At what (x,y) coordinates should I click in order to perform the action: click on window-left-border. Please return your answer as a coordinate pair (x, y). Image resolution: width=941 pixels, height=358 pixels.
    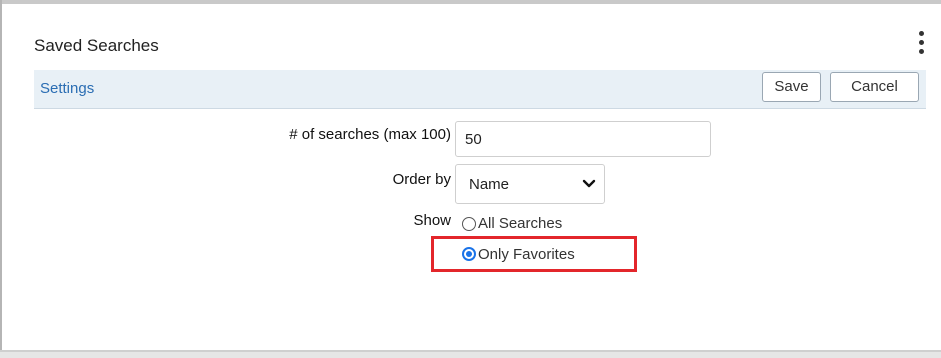
    Looking at the image, I should click on (1, 179).